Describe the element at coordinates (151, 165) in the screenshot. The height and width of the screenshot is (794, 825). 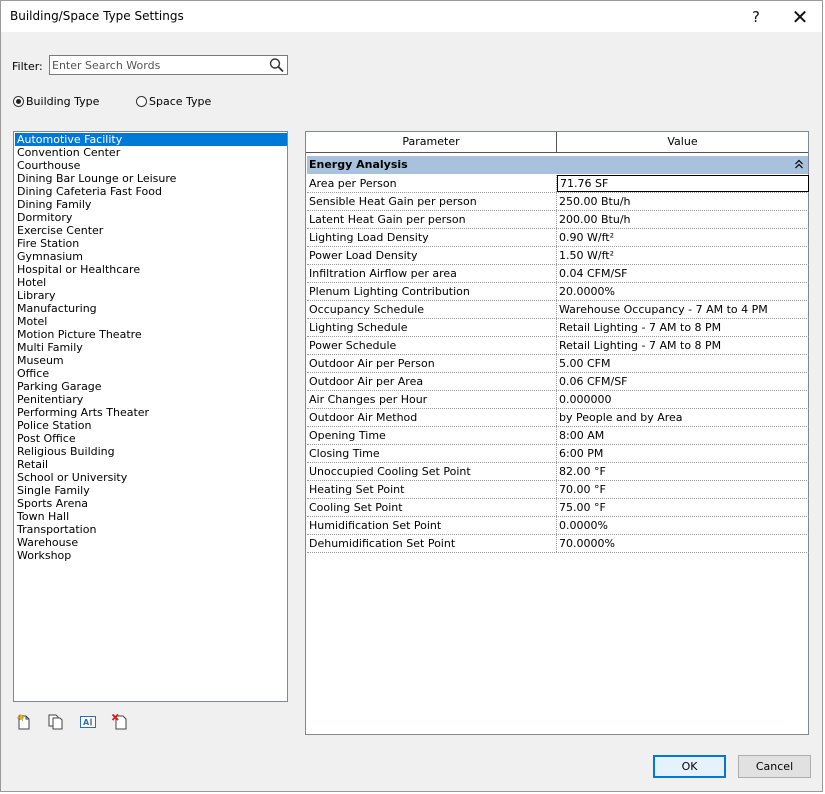
I see `building-type-item: Courthouse` at that location.